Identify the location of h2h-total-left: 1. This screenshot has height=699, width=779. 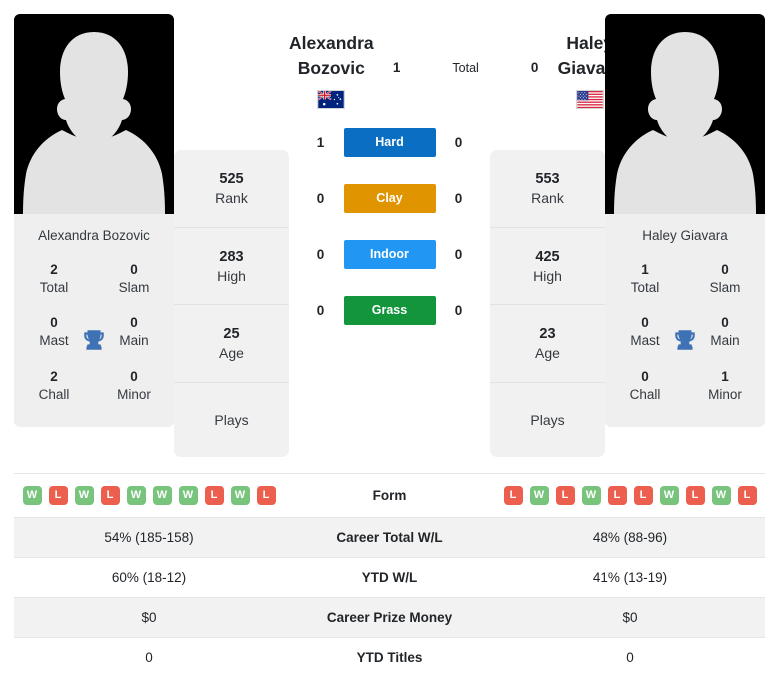
(396, 67).